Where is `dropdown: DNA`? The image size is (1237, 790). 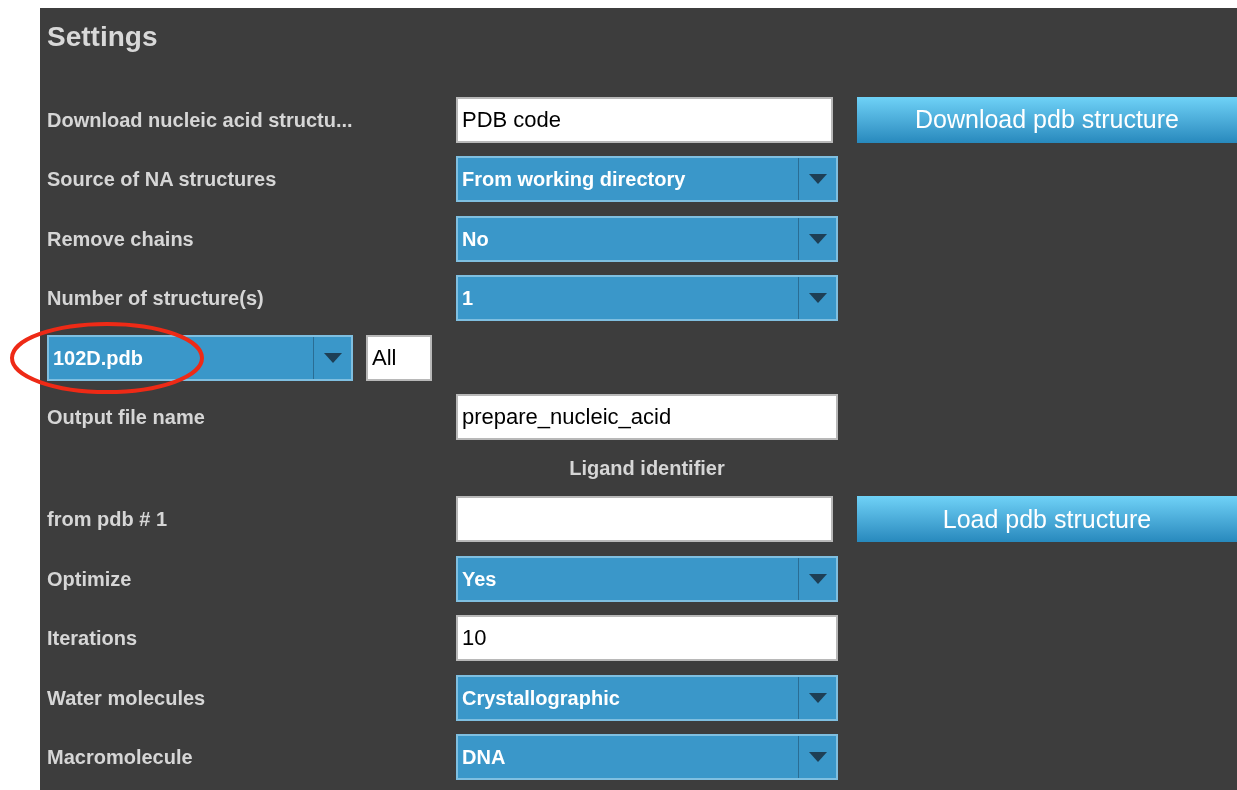 dropdown: DNA is located at coordinates (647, 757).